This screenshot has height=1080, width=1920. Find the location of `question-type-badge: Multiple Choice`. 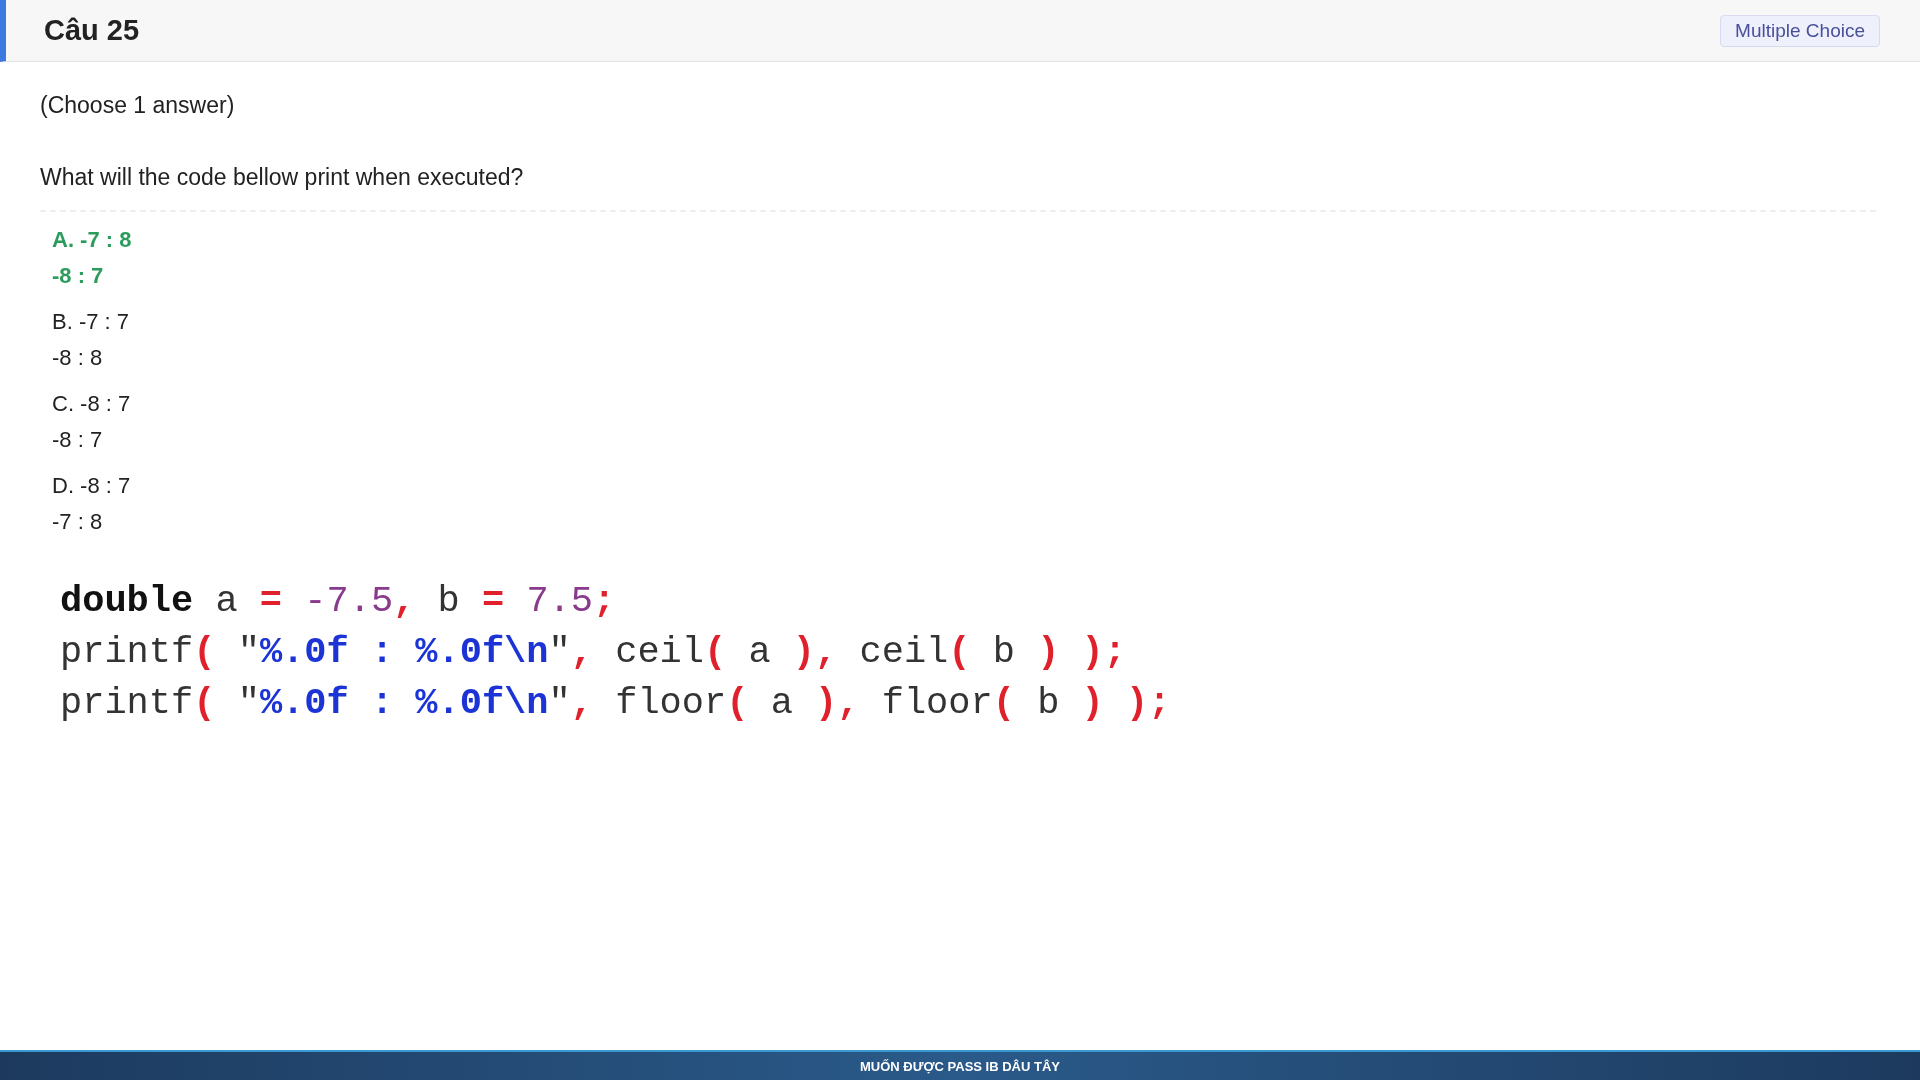

question-type-badge: Multiple Choice is located at coordinates (1800, 30).